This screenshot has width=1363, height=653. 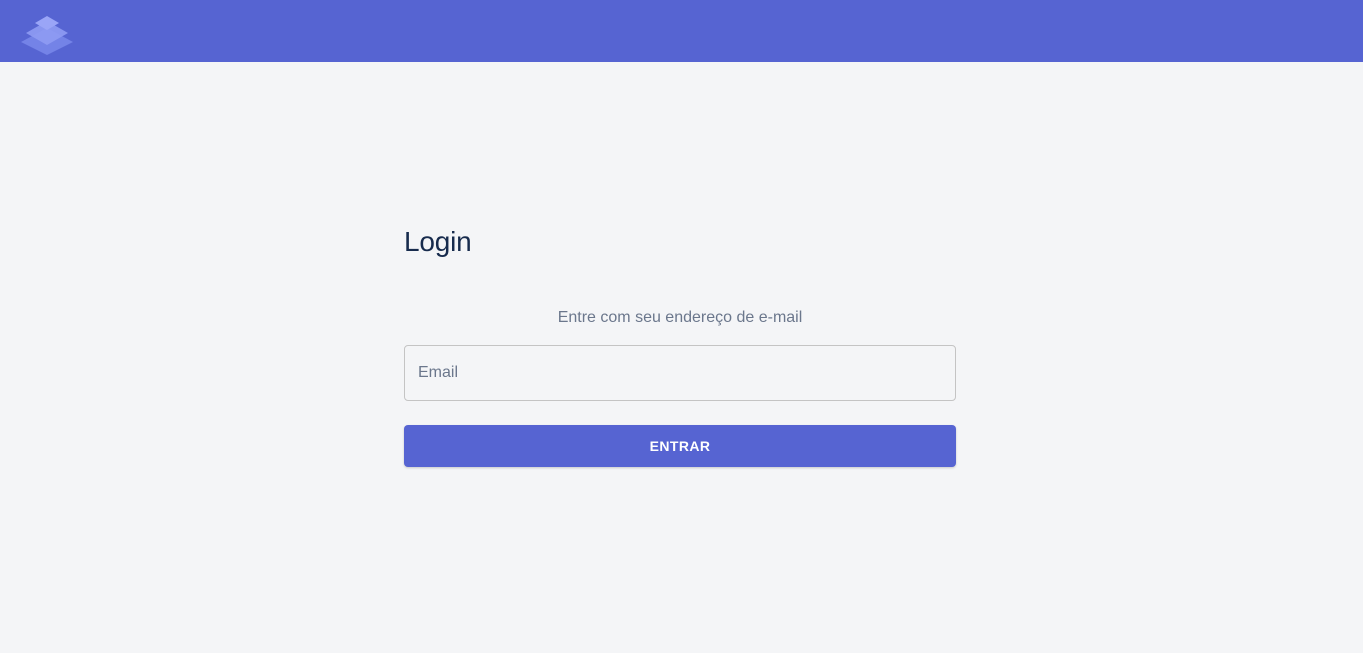 What do you see at coordinates (438, 241) in the screenshot?
I see `page-title: Login` at bounding box center [438, 241].